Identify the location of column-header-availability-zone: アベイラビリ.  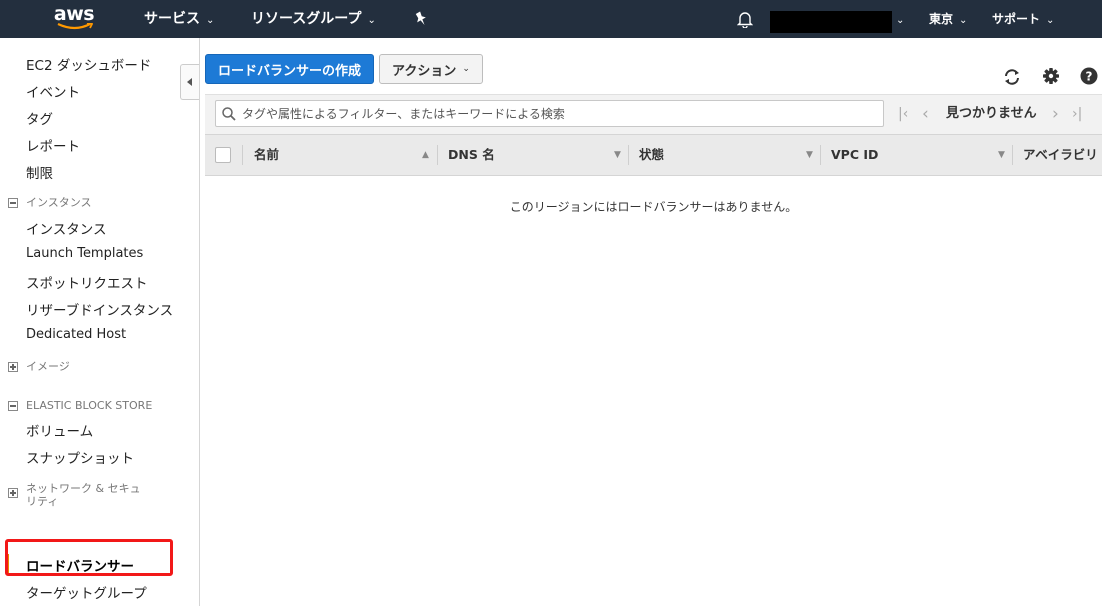
(1060, 155).